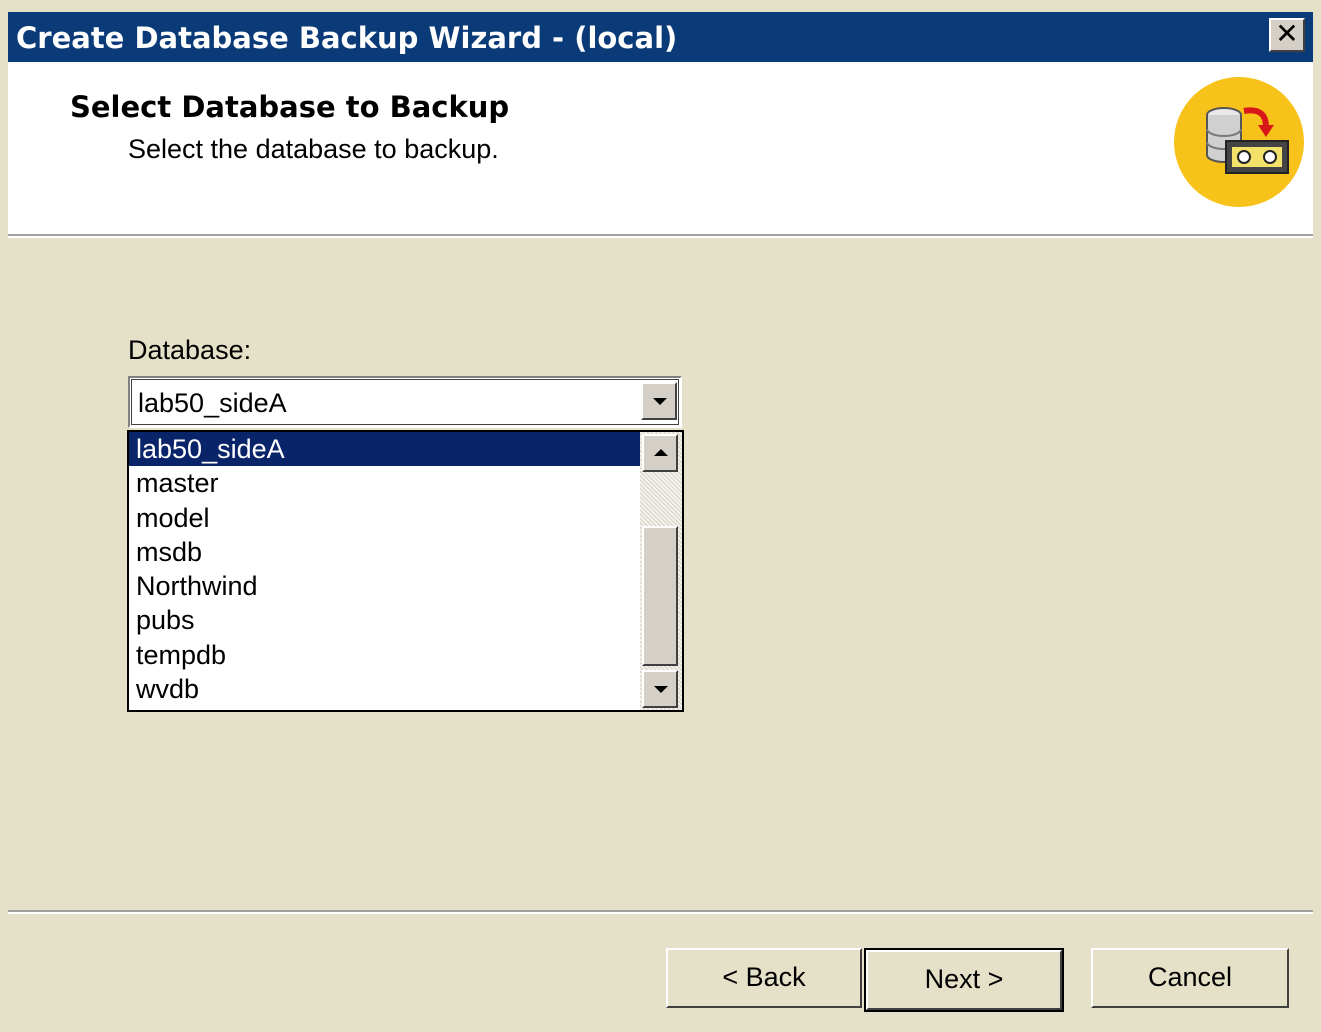 Image resolution: width=1321 pixels, height=1032 pixels. I want to click on header-divider-highlight, so click(660, 237).